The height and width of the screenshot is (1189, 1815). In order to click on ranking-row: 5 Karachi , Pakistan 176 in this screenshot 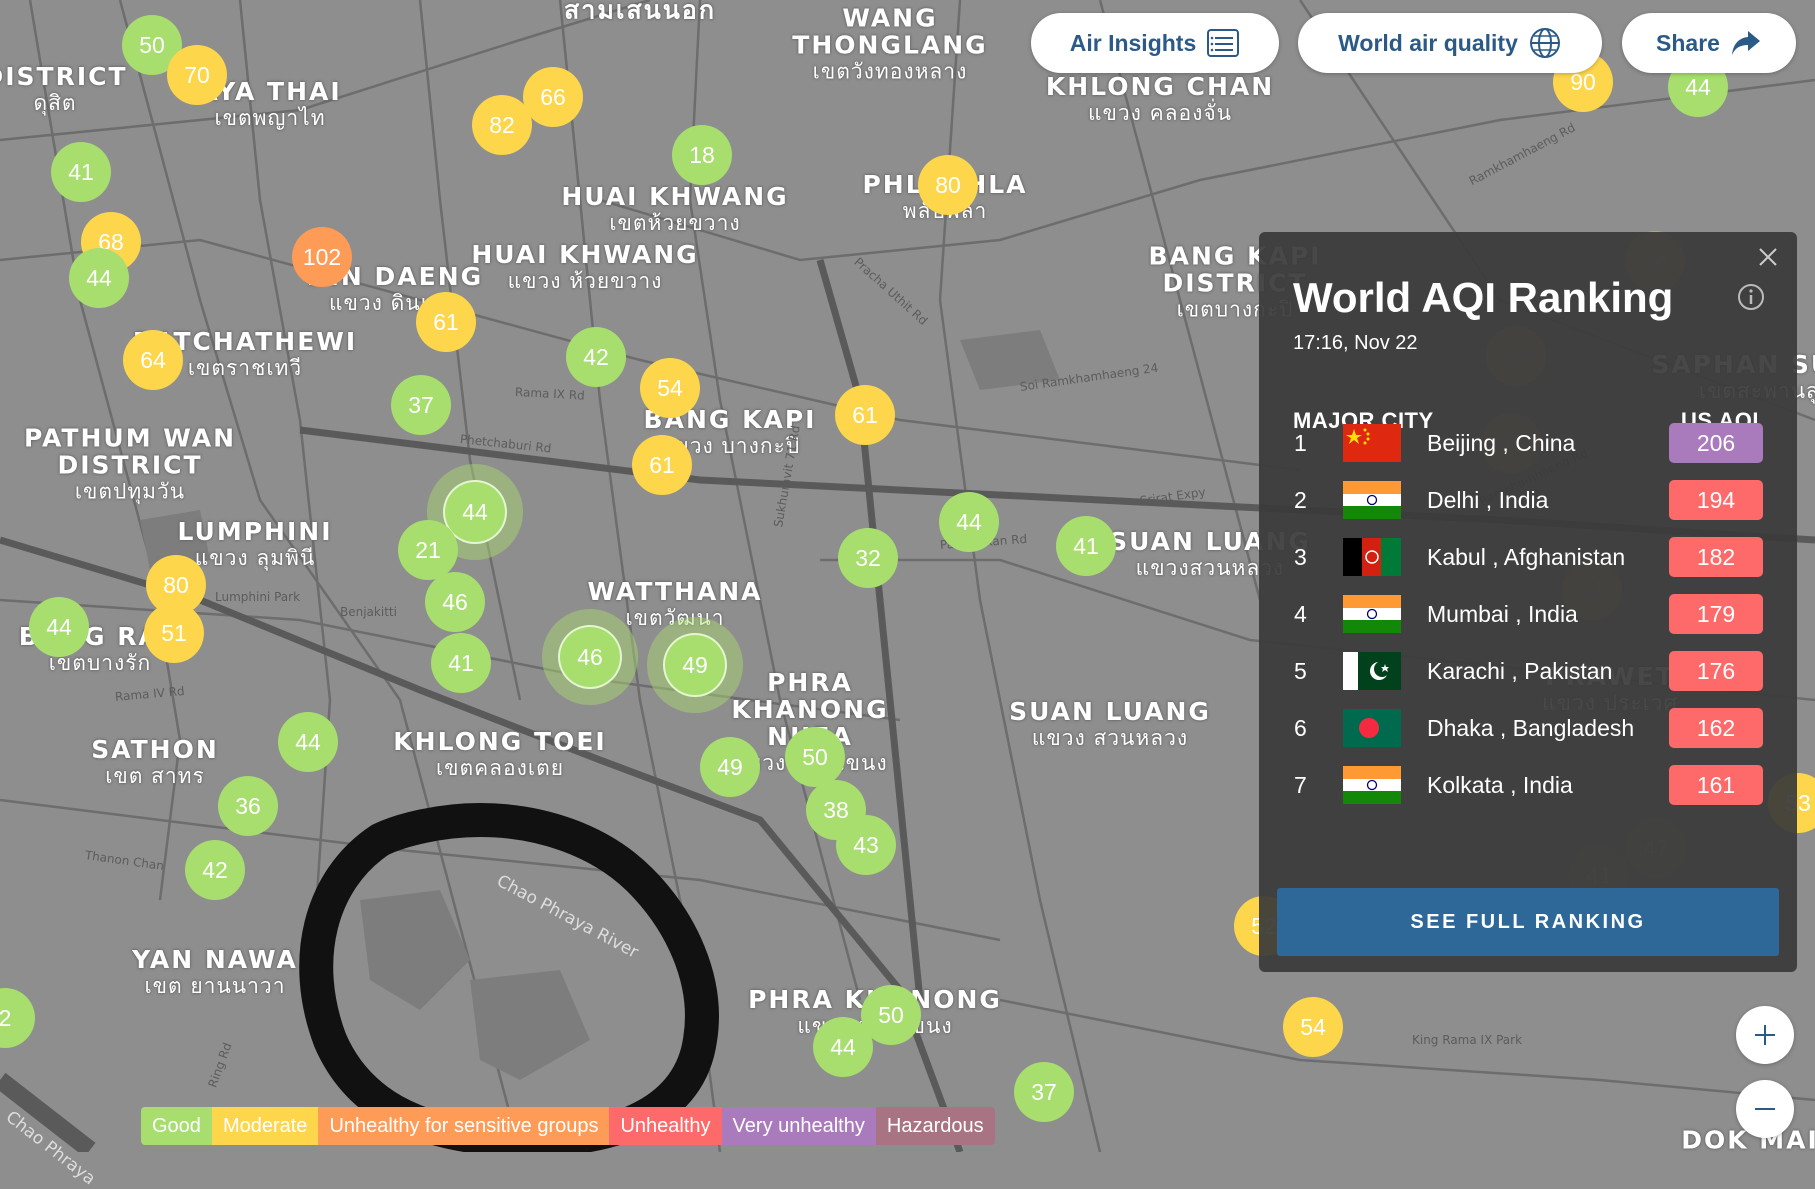, I will do `click(1528, 671)`.